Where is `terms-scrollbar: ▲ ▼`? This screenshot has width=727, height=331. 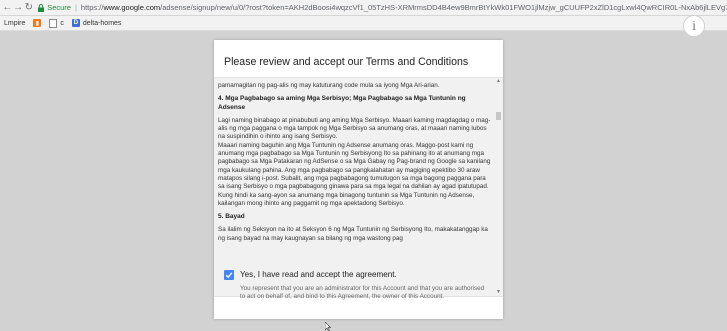
terms-scrollbar: ▲ ▼ is located at coordinates (498, 187).